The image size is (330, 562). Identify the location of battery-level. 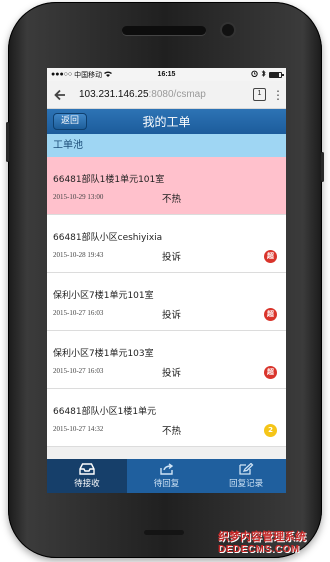
(275, 74).